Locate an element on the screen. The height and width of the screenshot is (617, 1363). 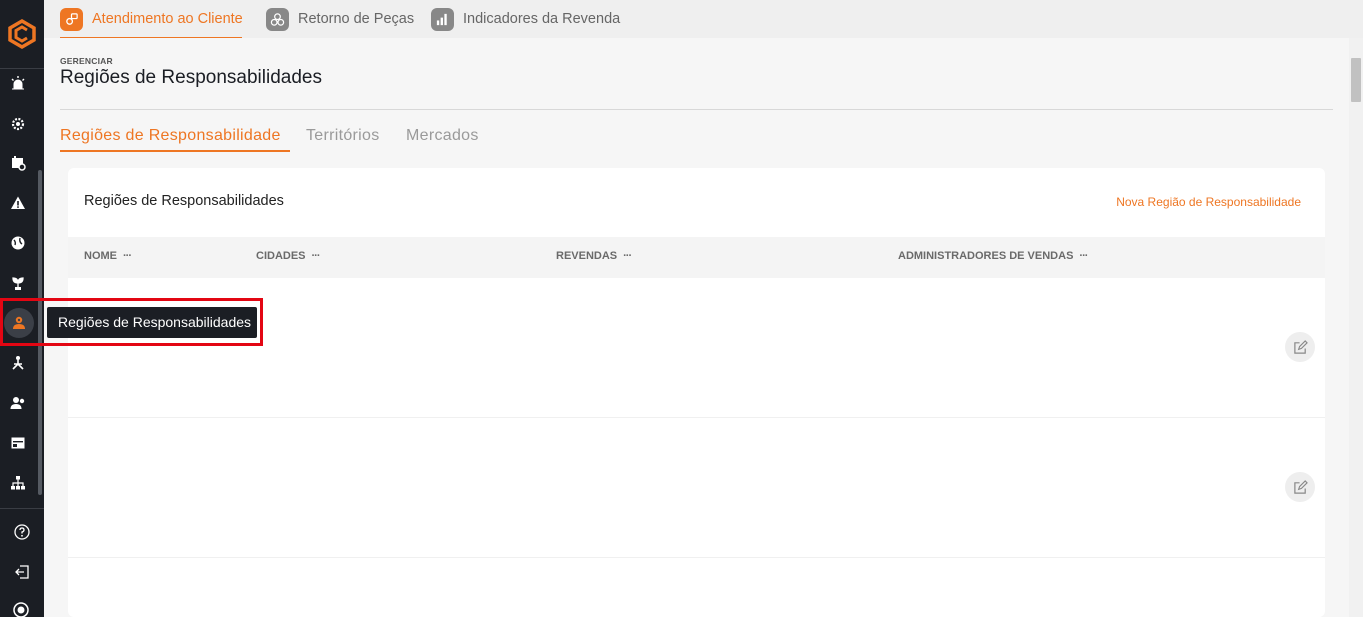
sidebar-item-users is located at coordinates (18, 403).